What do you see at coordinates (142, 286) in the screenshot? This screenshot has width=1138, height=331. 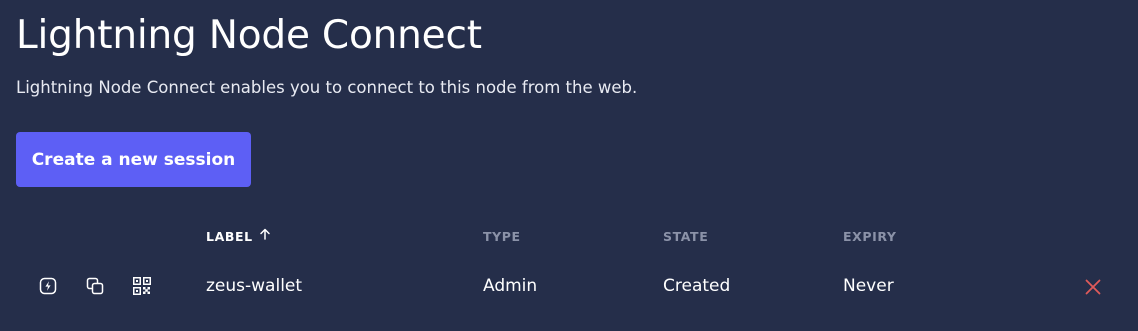 I see `qr-code-icon` at bounding box center [142, 286].